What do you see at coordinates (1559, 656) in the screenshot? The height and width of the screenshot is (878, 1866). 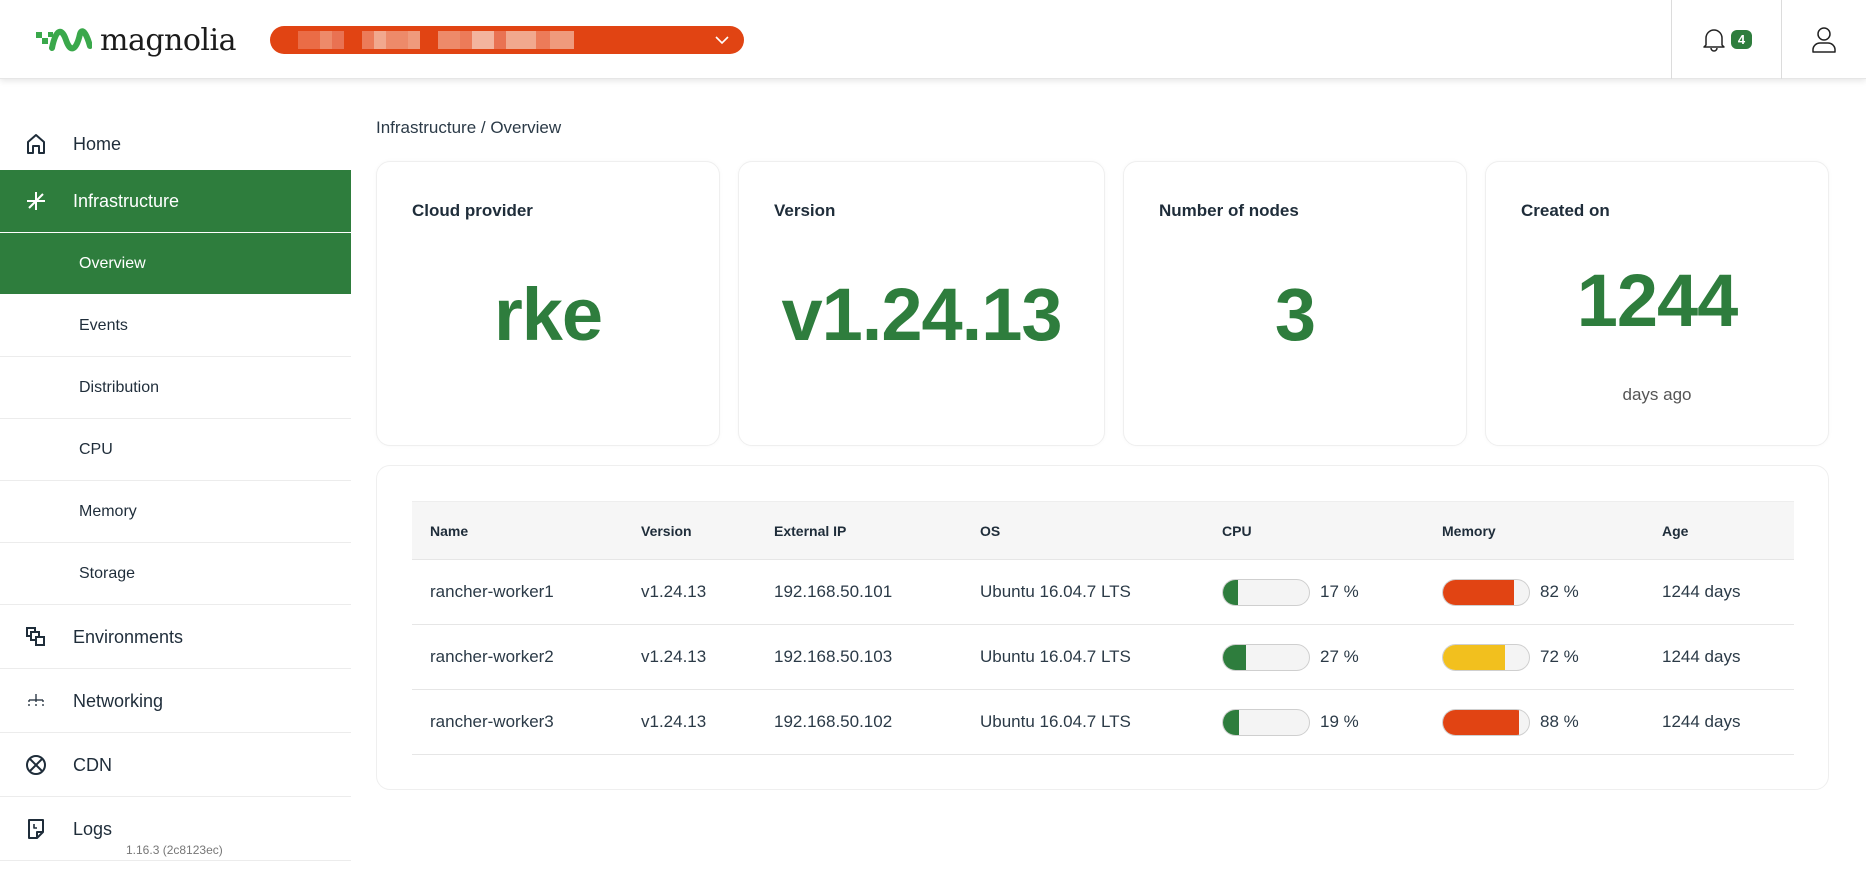 I see `memory-usage-percent: 72 %` at bounding box center [1559, 656].